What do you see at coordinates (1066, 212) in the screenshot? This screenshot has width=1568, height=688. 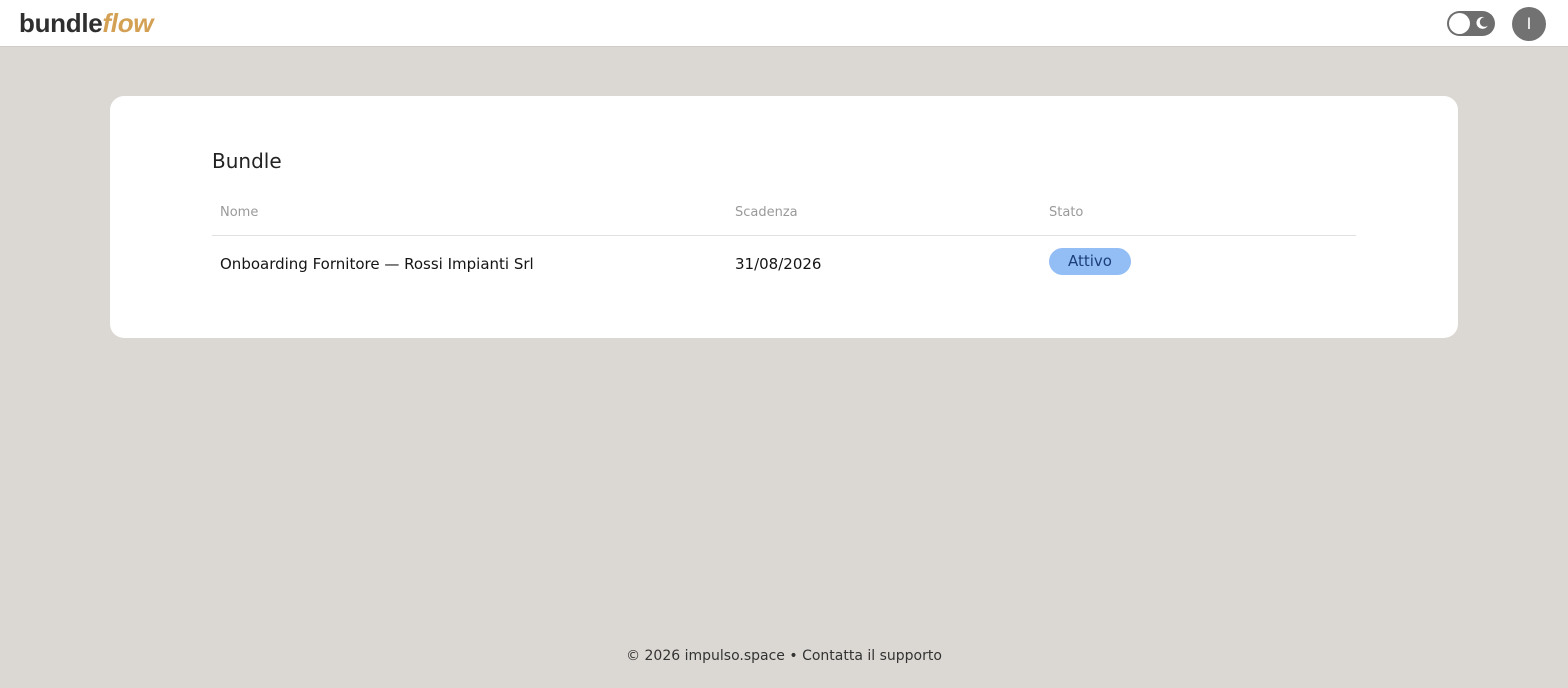 I see `column-header-stato: Stato` at bounding box center [1066, 212].